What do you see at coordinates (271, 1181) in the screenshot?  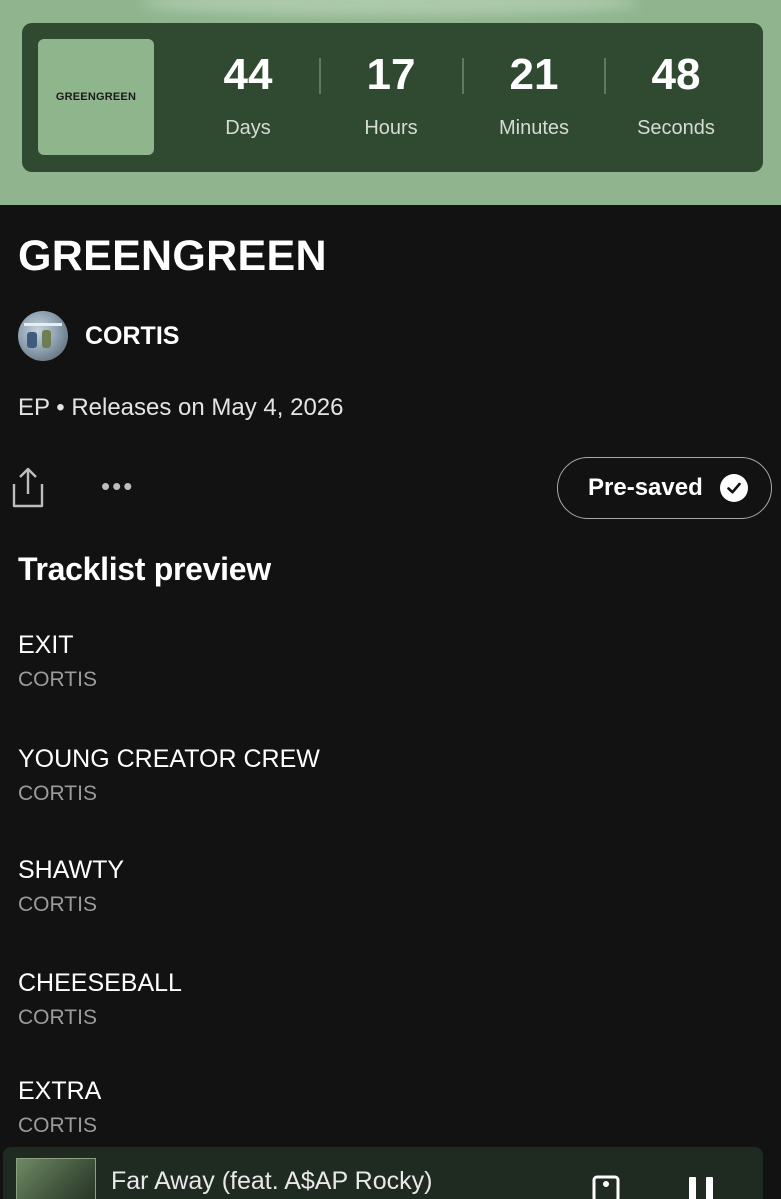 I see `now-playing-title: Far Away (feat. A$AP Rocky)` at bounding box center [271, 1181].